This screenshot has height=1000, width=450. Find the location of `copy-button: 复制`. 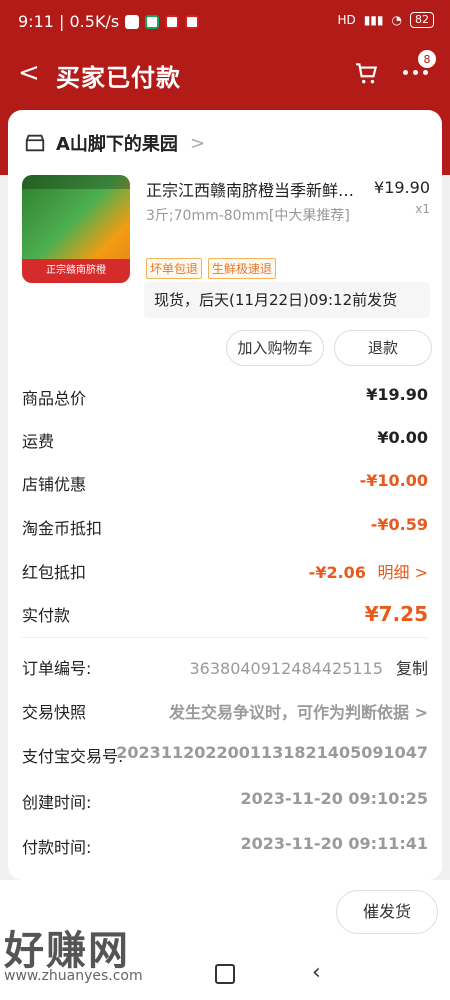

copy-button: 复制 is located at coordinates (412, 668).